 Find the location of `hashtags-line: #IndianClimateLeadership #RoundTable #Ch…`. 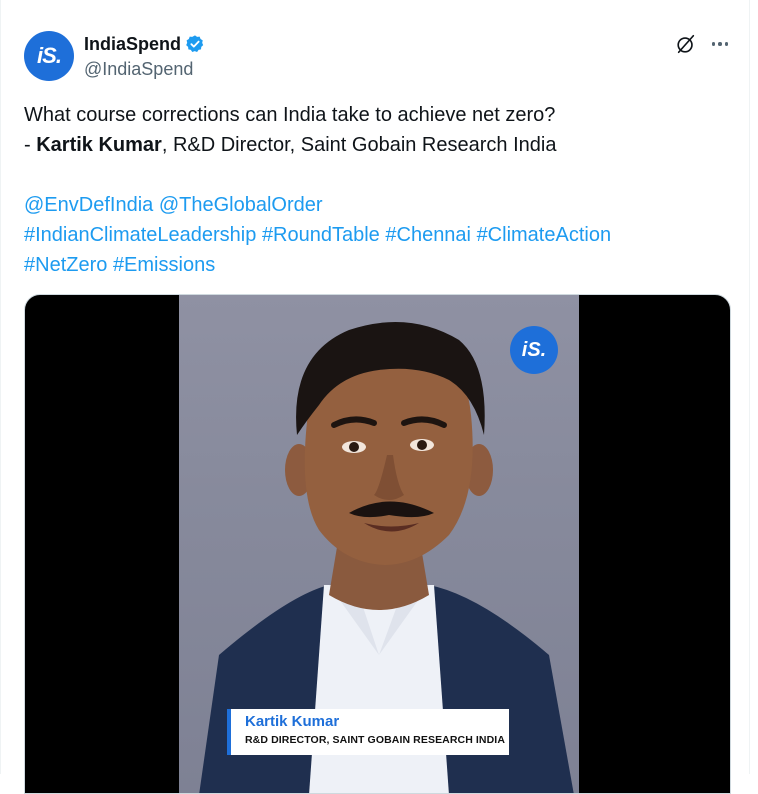

hashtags-line: #IndianClimateLeadership #RoundTable #Ch… is located at coordinates (379, 235).